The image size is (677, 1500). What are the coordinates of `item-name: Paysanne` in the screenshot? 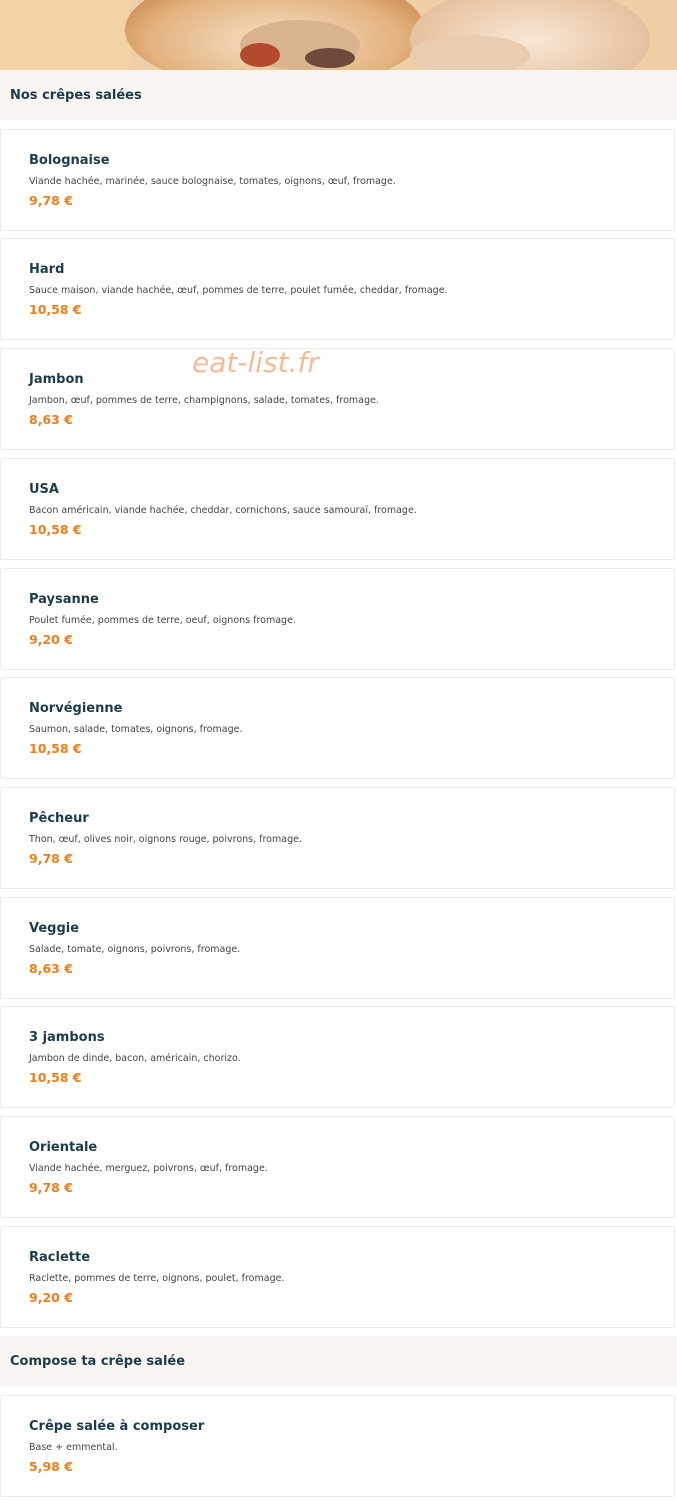 It's located at (64, 599).